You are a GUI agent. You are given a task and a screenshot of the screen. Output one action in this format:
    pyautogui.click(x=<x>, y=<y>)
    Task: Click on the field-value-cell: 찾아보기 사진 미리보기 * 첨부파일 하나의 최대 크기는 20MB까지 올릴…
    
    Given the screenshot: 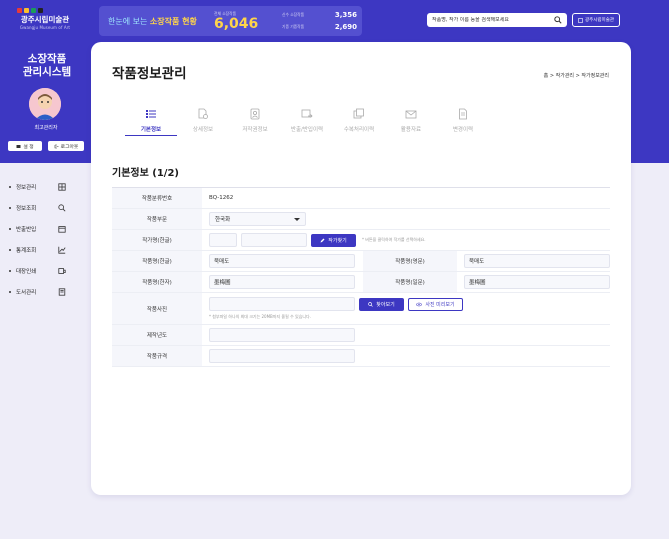 What is the action you would take?
    pyautogui.click(x=406, y=308)
    